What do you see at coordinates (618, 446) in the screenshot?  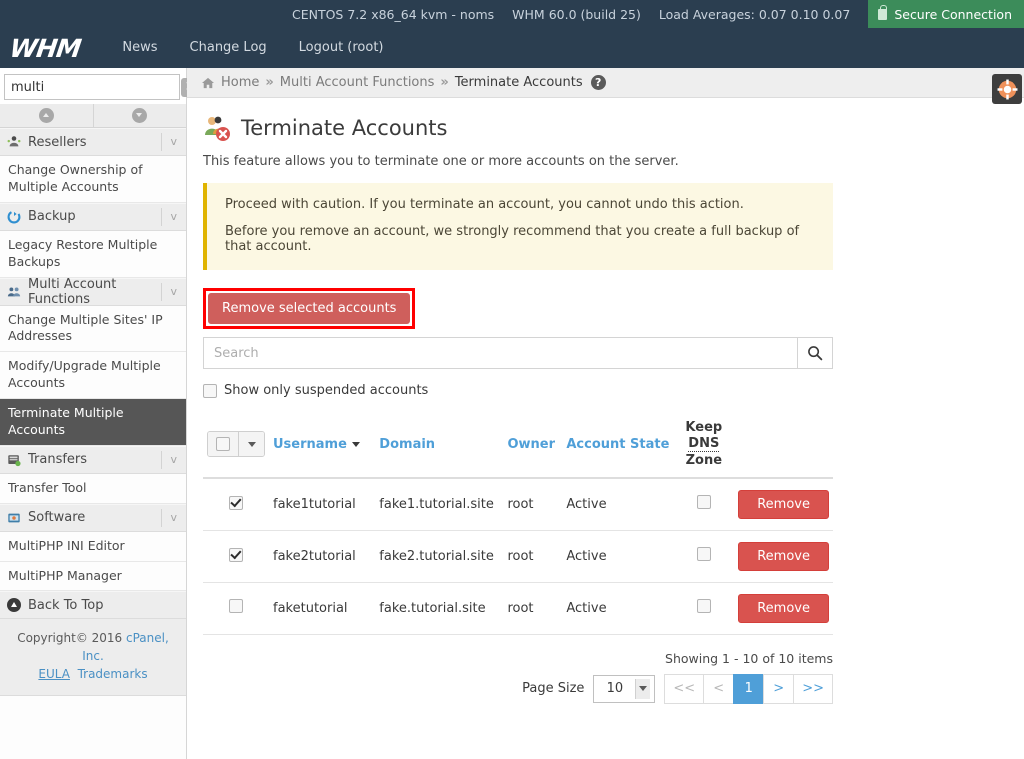 I see `column-header-account-state: Account State` at bounding box center [618, 446].